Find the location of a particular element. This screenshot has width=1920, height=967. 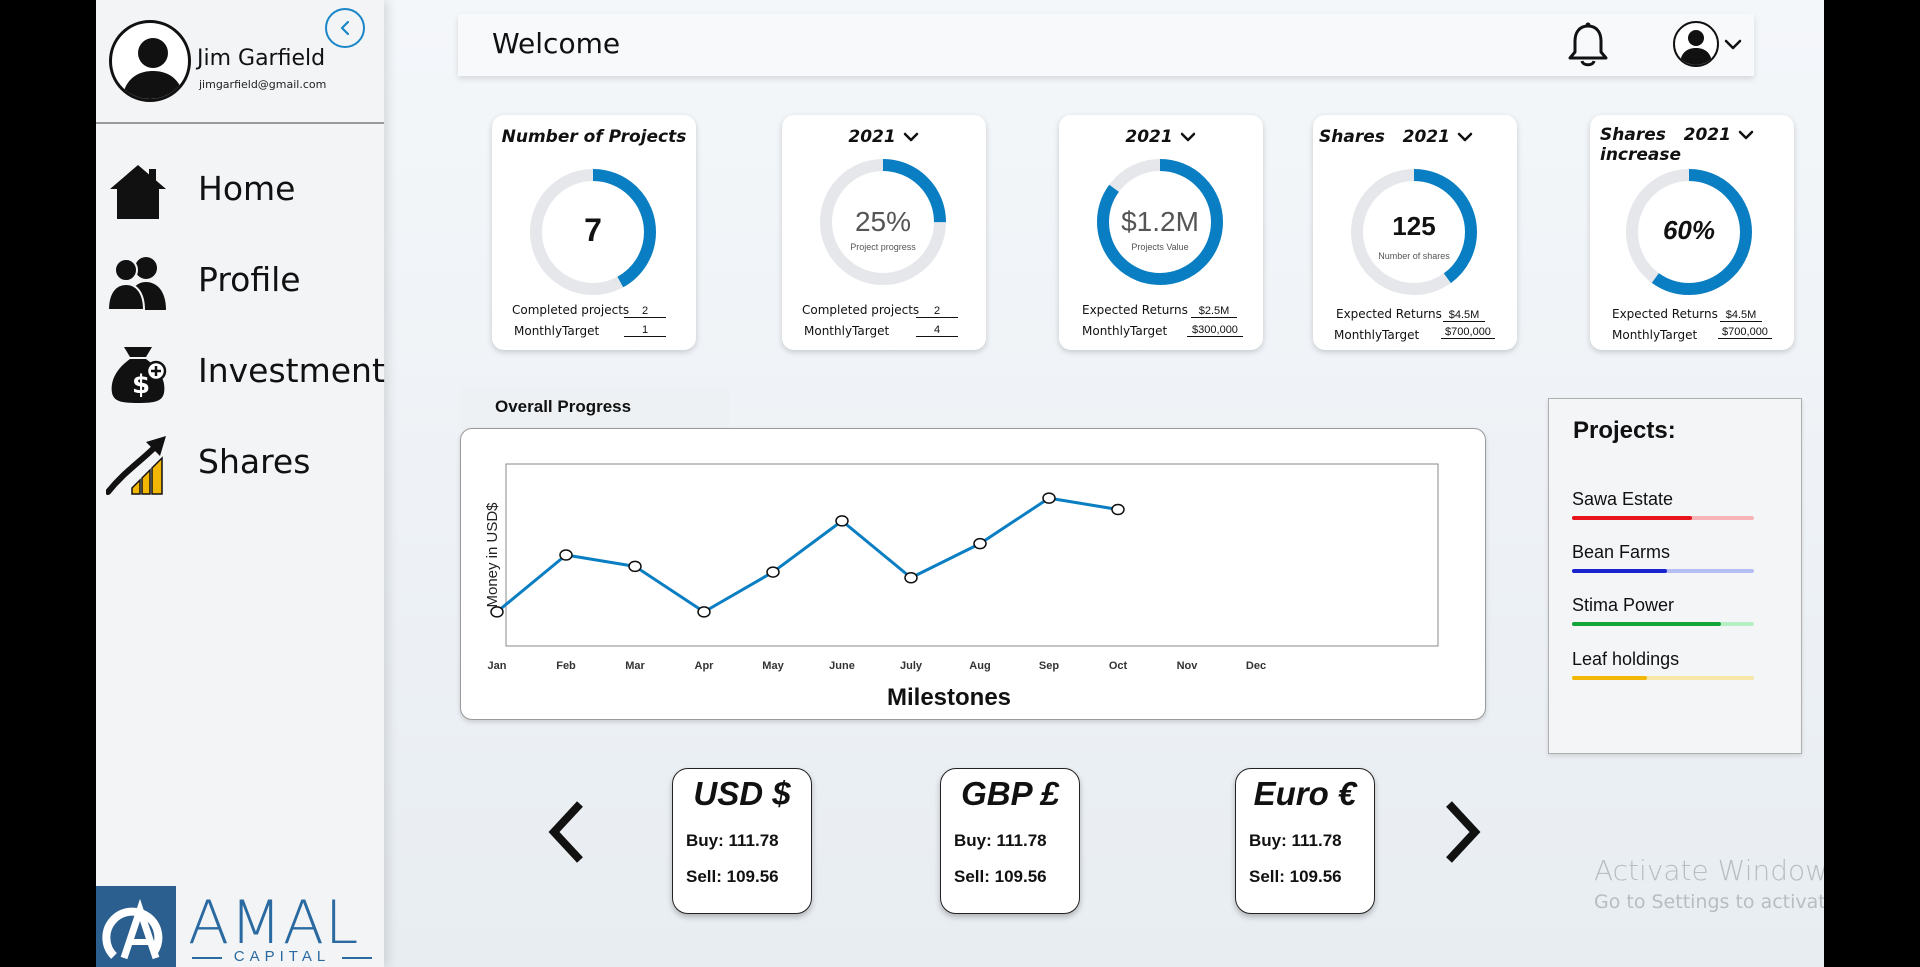

row-value: 2 is located at coordinates (937, 311).